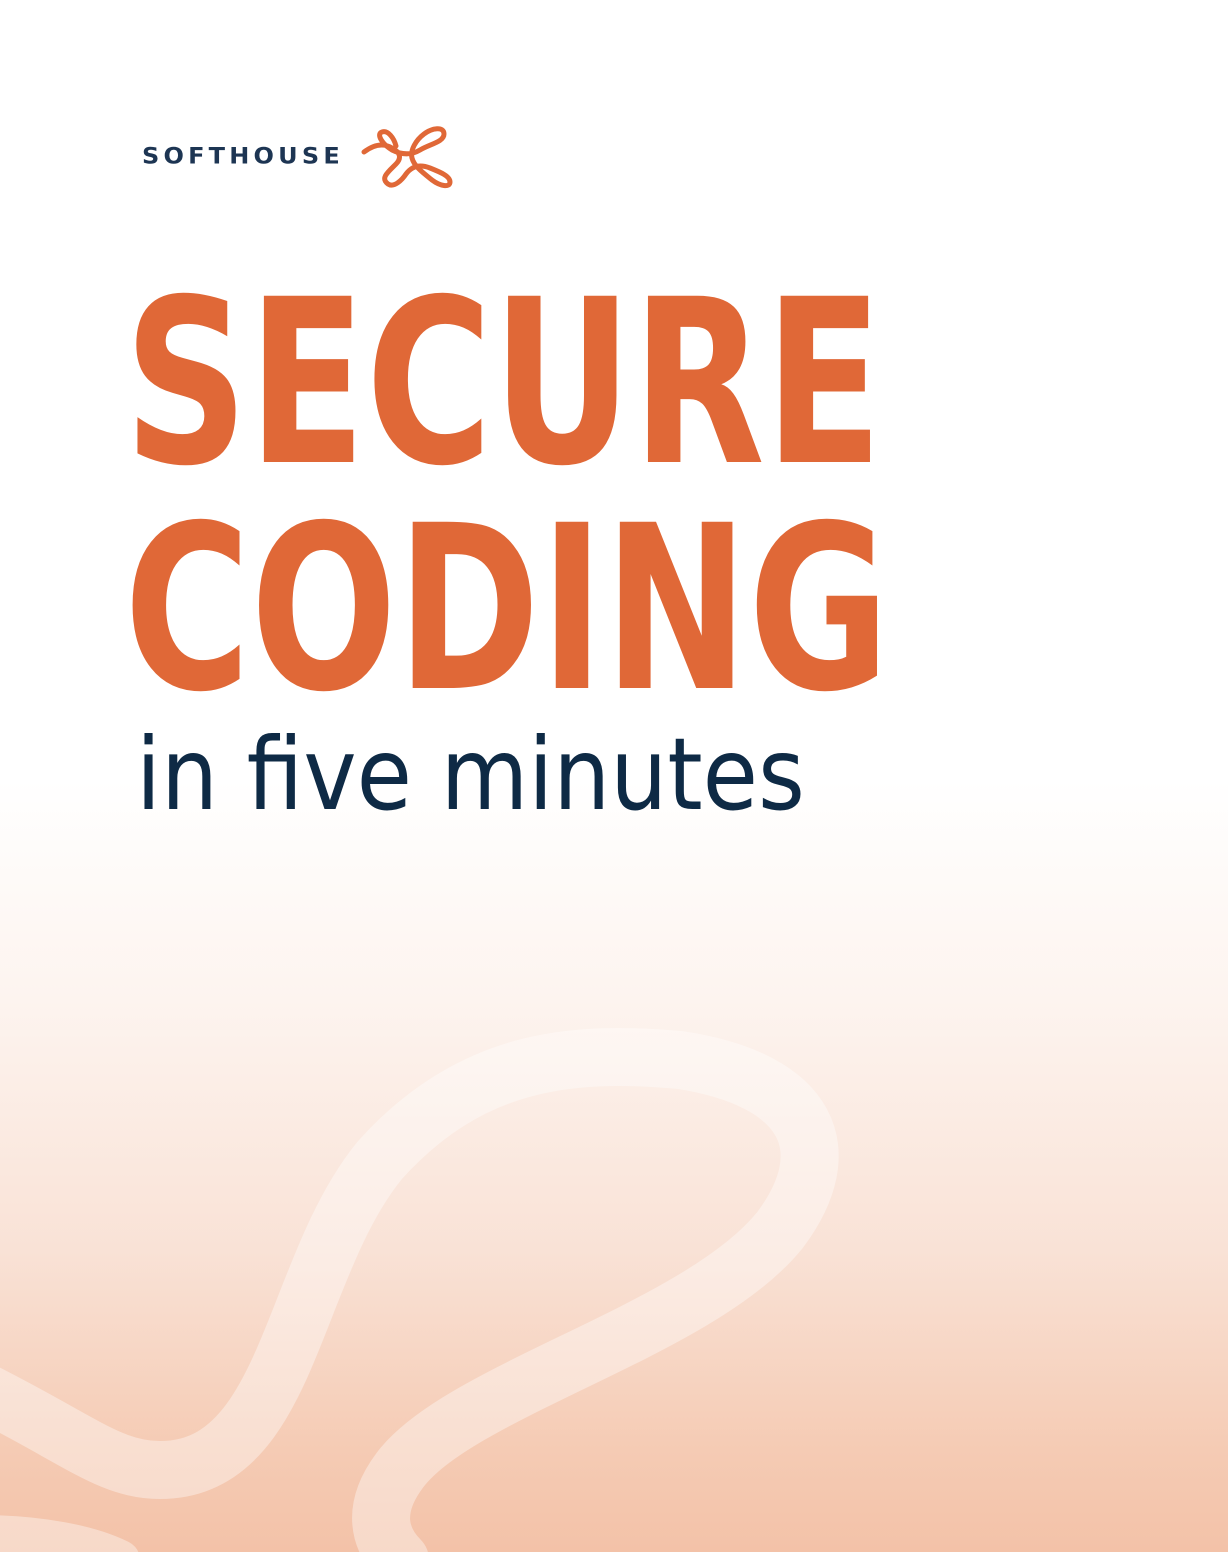 This screenshot has height=1552, width=1228. Describe the element at coordinates (243, 156) in the screenshot. I see `brand-name: SOFTHOUSE` at that location.